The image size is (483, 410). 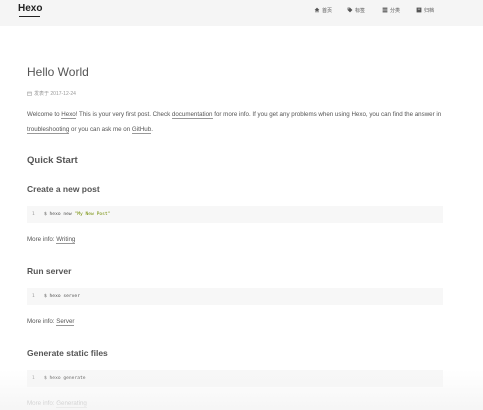 I want to click on more-info-run-server: More info: Server, so click(x=51, y=322).